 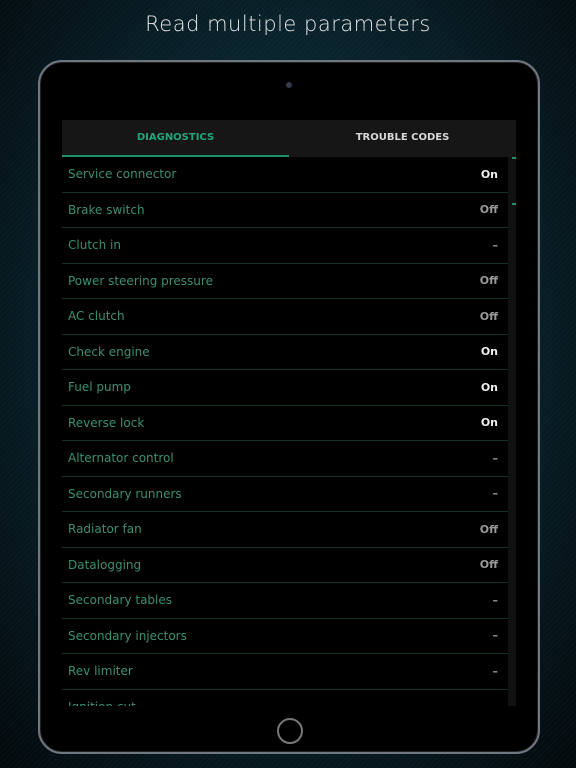 What do you see at coordinates (285, 210) in the screenshot?
I see `list-item: Brake switch Off` at bounding box center [285, 210].